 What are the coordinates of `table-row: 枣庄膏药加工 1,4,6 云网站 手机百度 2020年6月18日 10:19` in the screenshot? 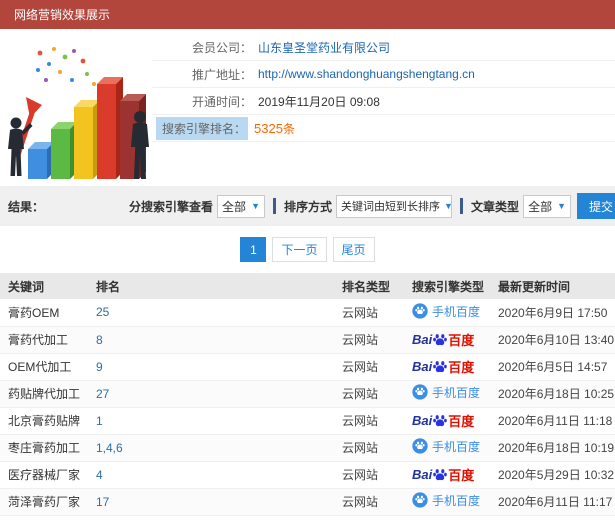 It's located at (307, 448).